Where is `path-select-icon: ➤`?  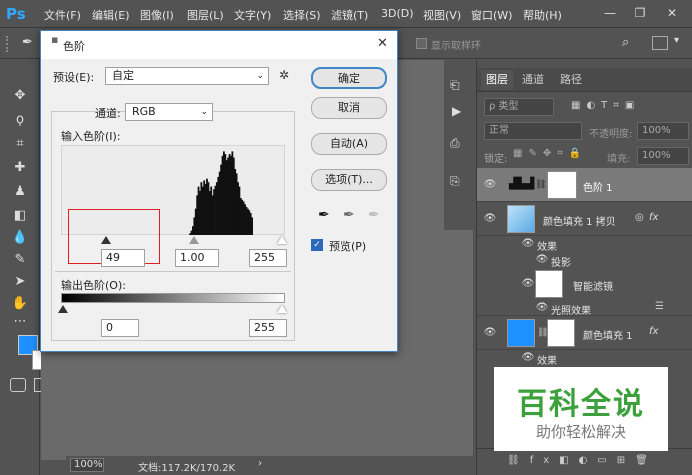 path-select-icon: ➤ is located at coordinates (20, 282).